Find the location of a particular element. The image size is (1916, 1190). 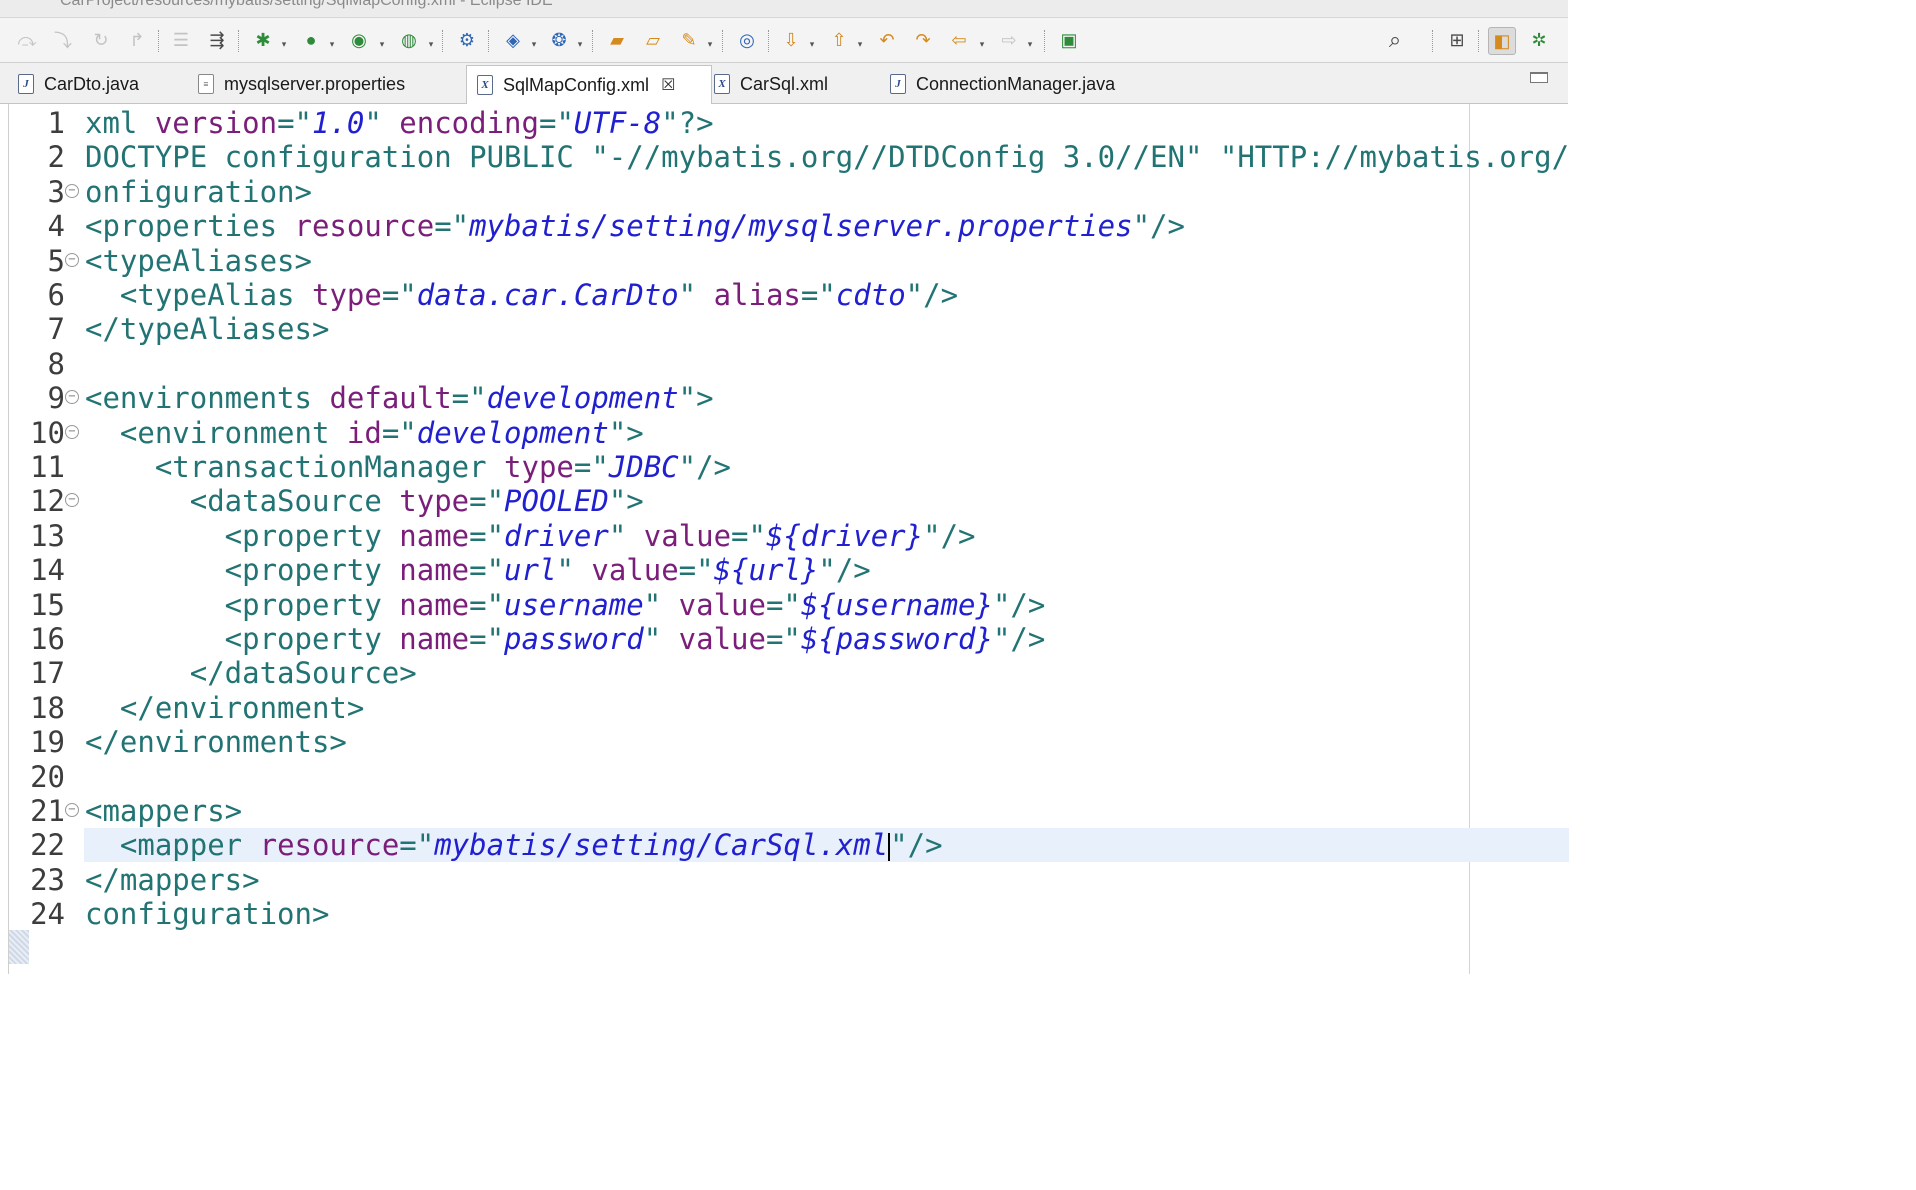

build-icon: ☰ is located at coordinates (181, 40).